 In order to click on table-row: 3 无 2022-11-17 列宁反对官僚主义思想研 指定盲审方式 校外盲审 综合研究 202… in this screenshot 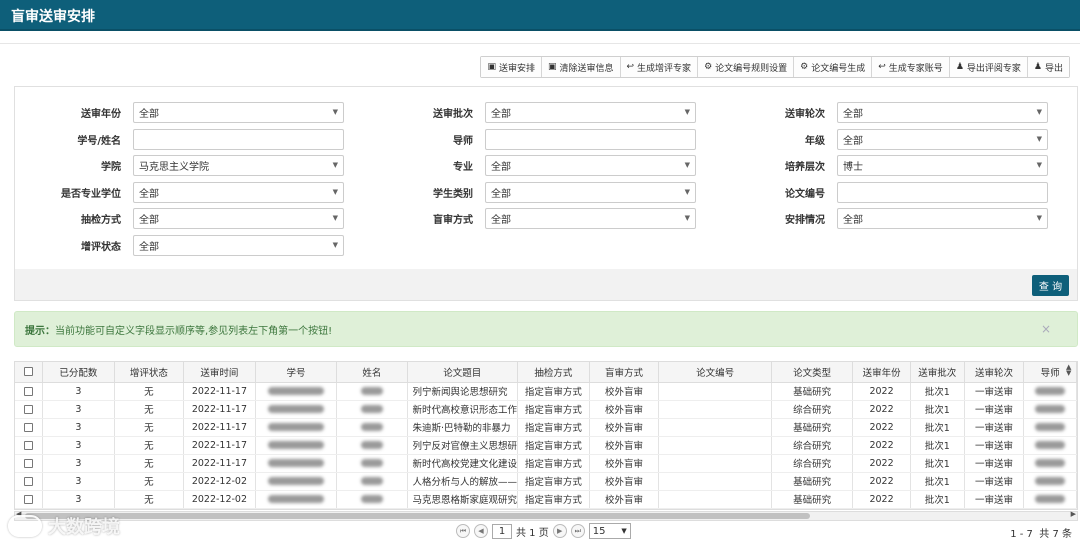, I will do `click(546, 445)`.